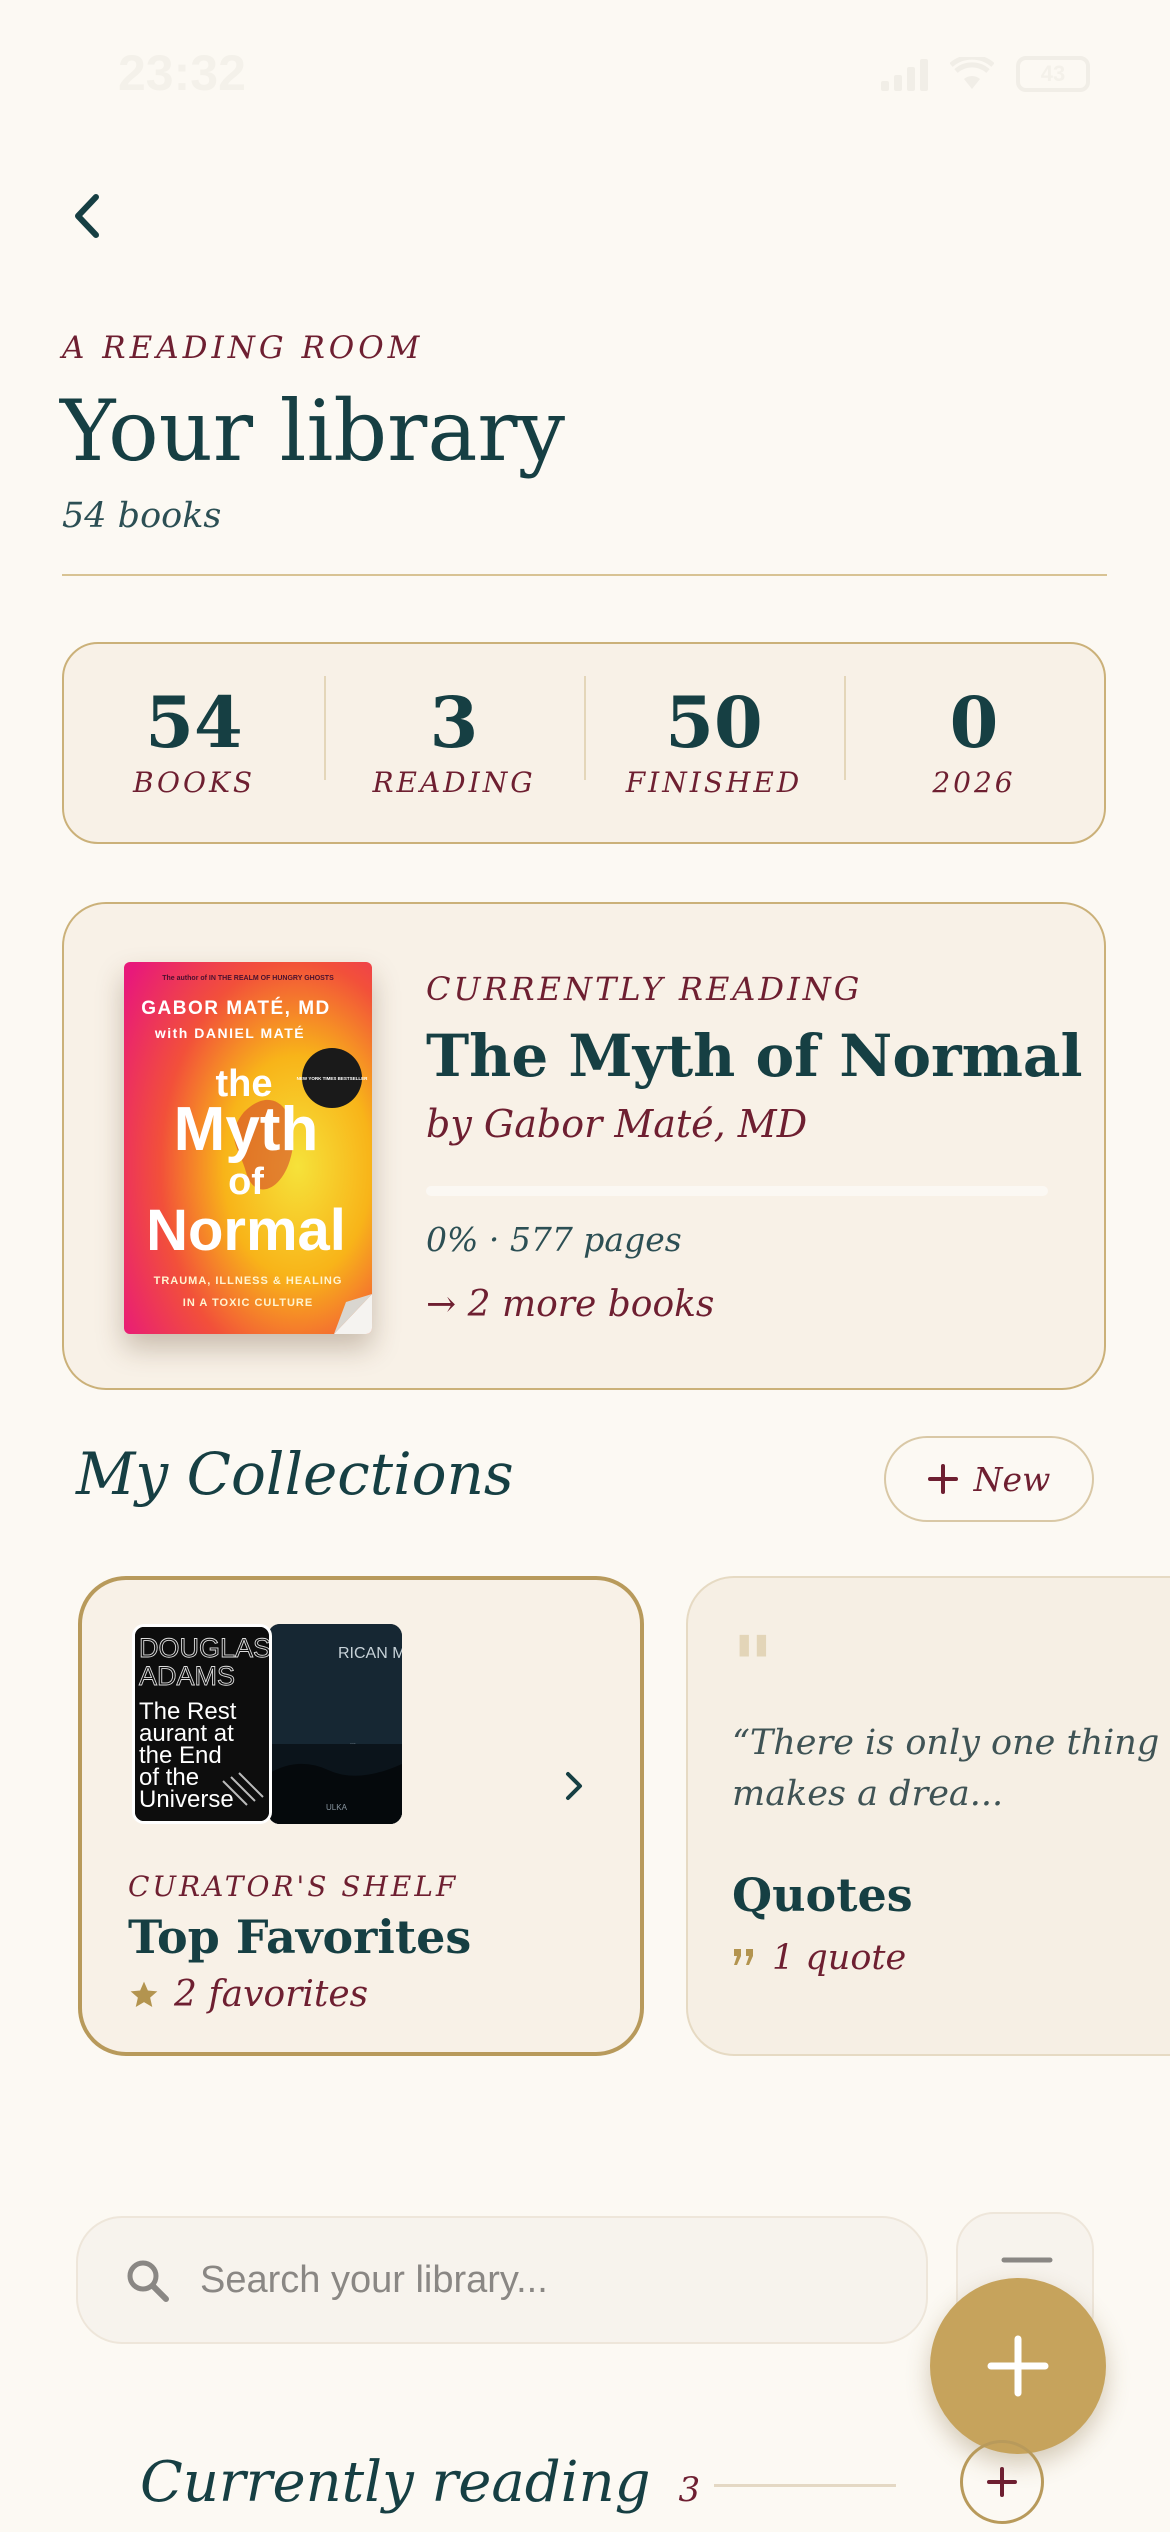 Image resolution: width=1170 pixels, height=2532 pixels. What do you see at coordinates (1053, 74) in the screenshot?
I see `battery-icon: 43` at bounding box center [1053, 74].